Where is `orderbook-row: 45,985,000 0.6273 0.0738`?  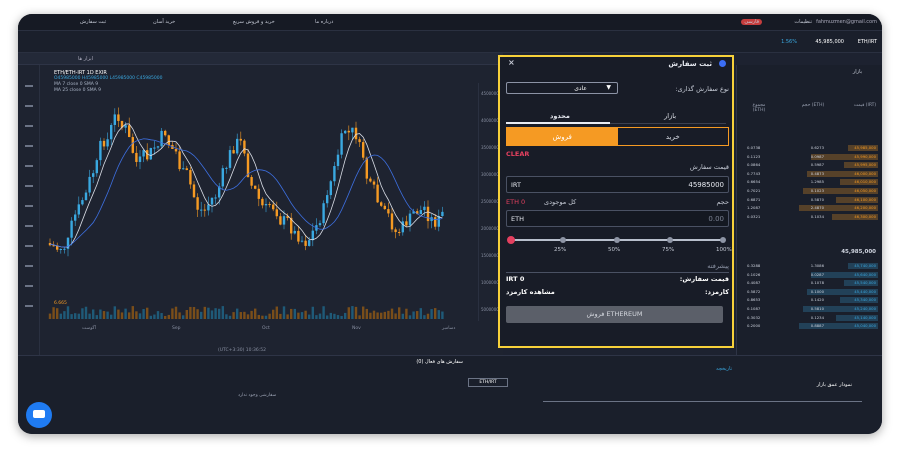 orderbook-row: 45,985,000 0.6273 0.0738 is located at coordinates (809, 148).